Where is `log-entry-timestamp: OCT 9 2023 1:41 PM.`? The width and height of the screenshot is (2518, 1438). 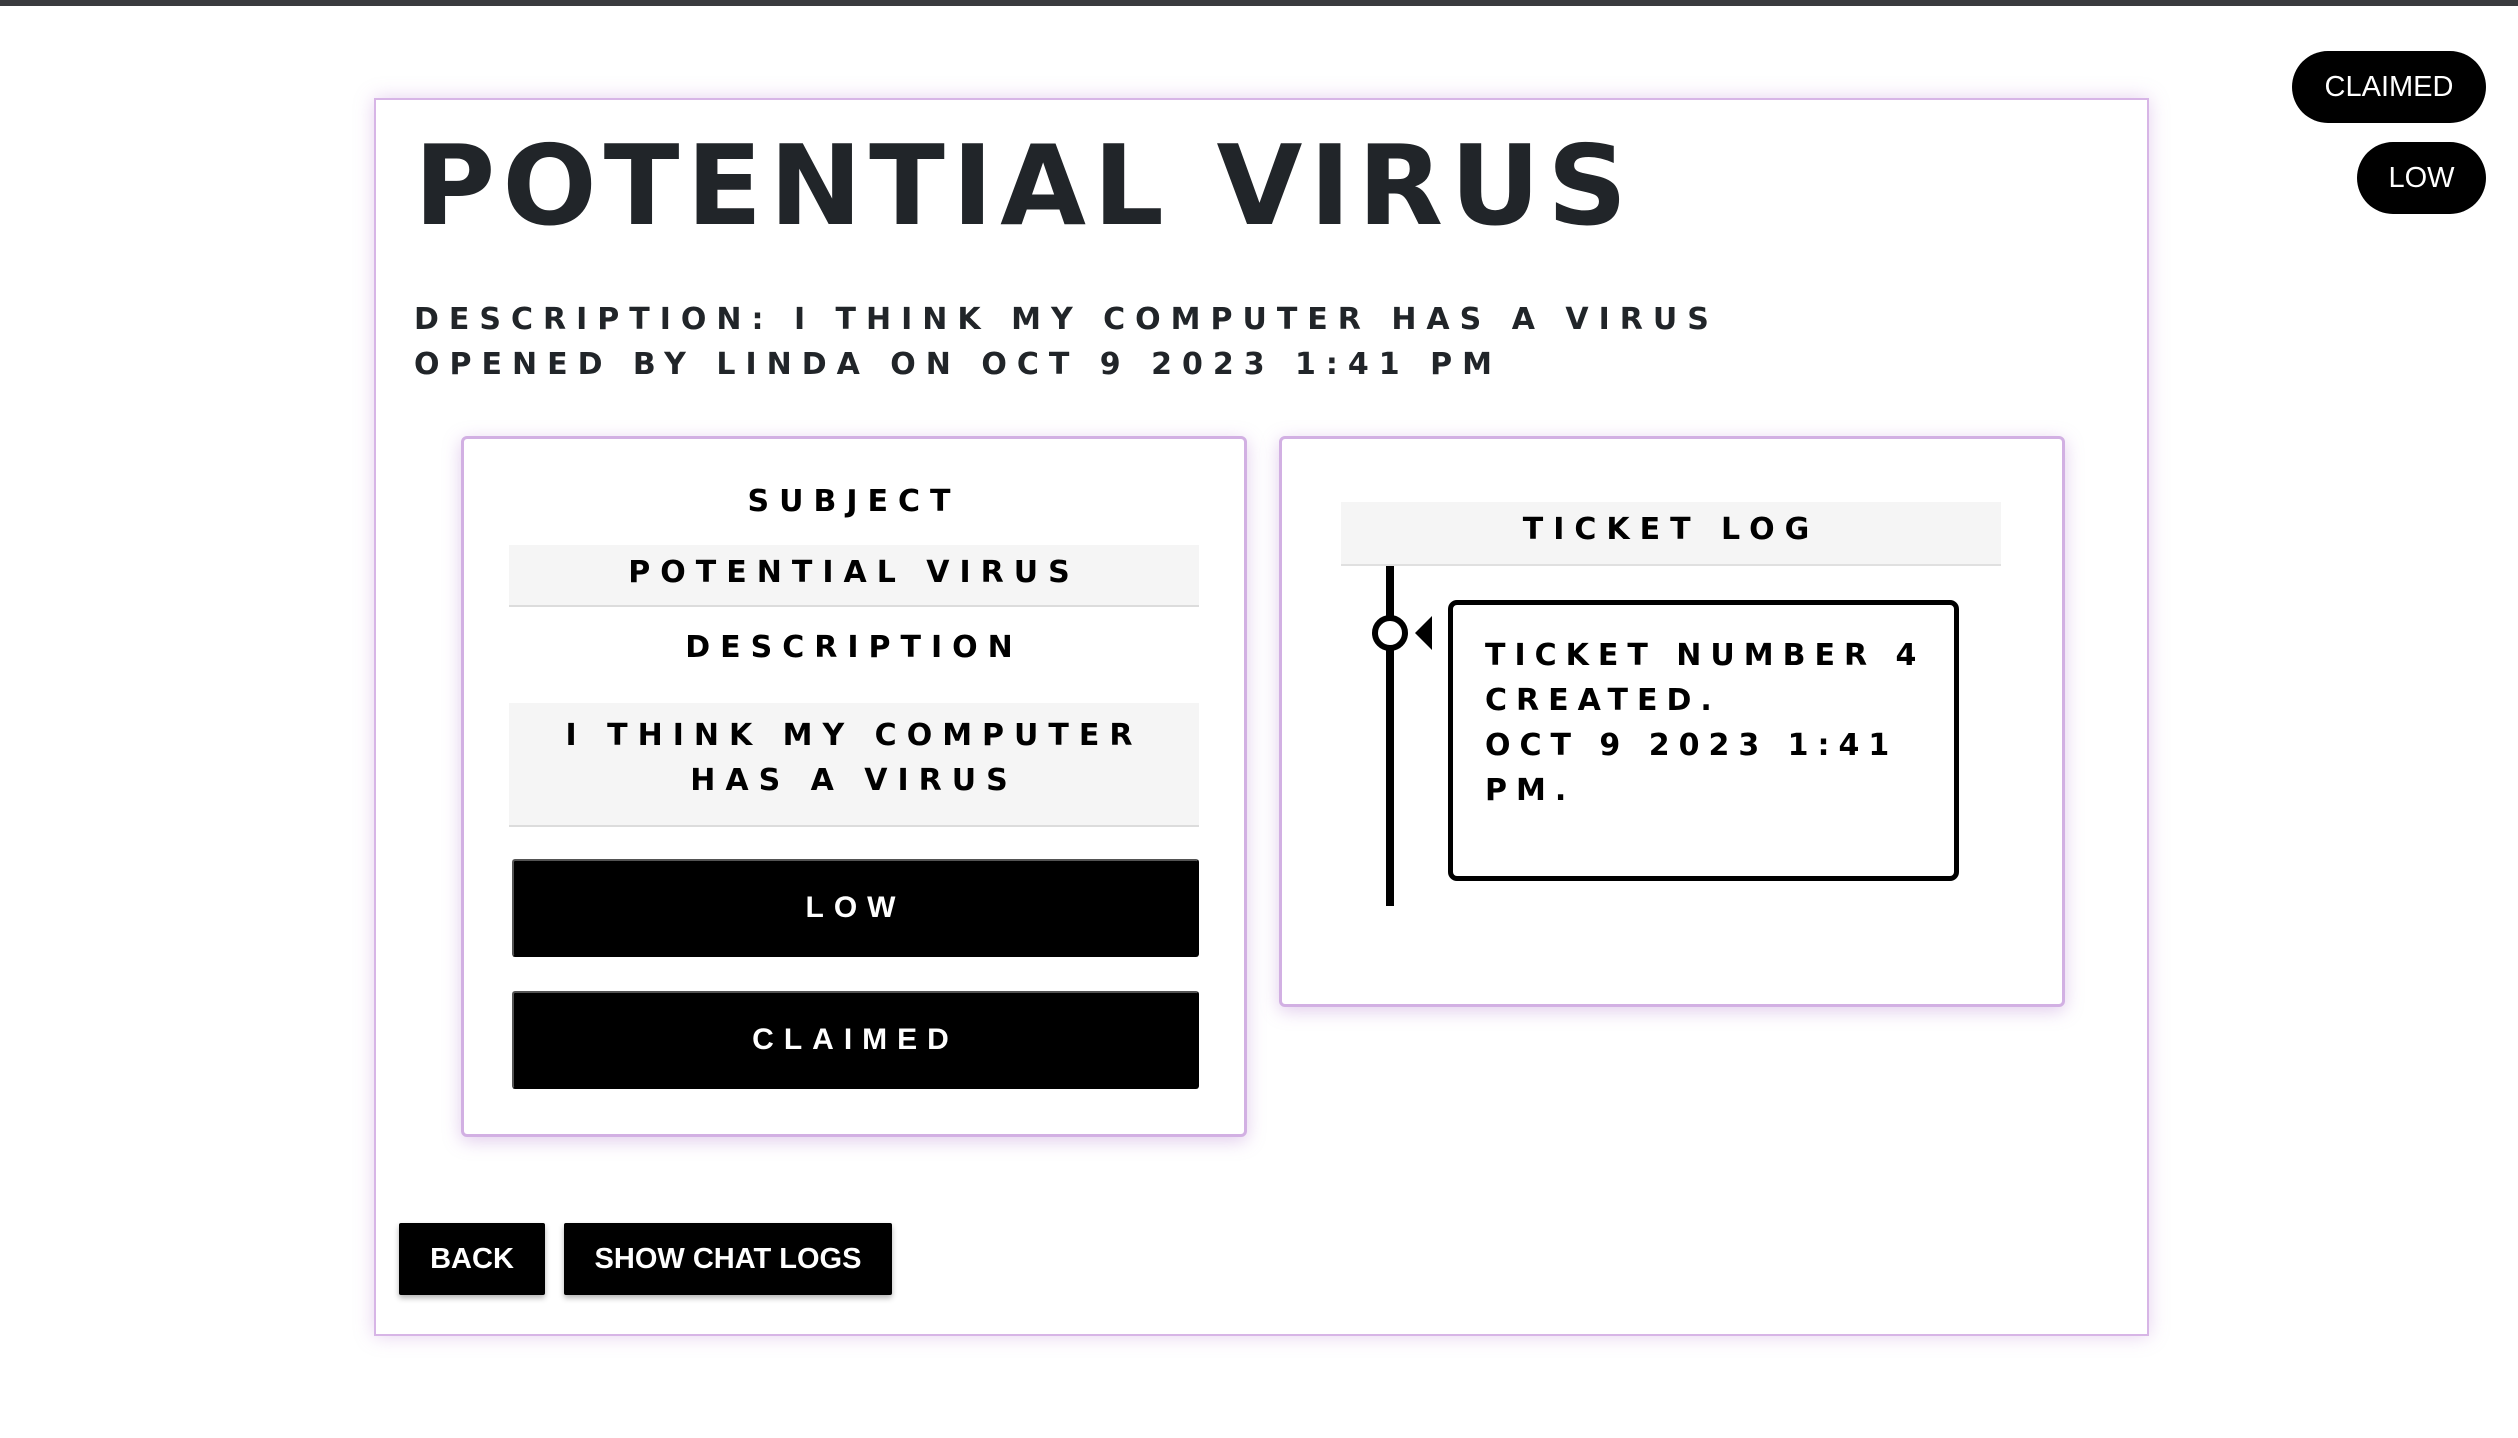
log-entry-timestamp: OCT 9 2023 1:41 PM. is located at coordinates (1692, 768).